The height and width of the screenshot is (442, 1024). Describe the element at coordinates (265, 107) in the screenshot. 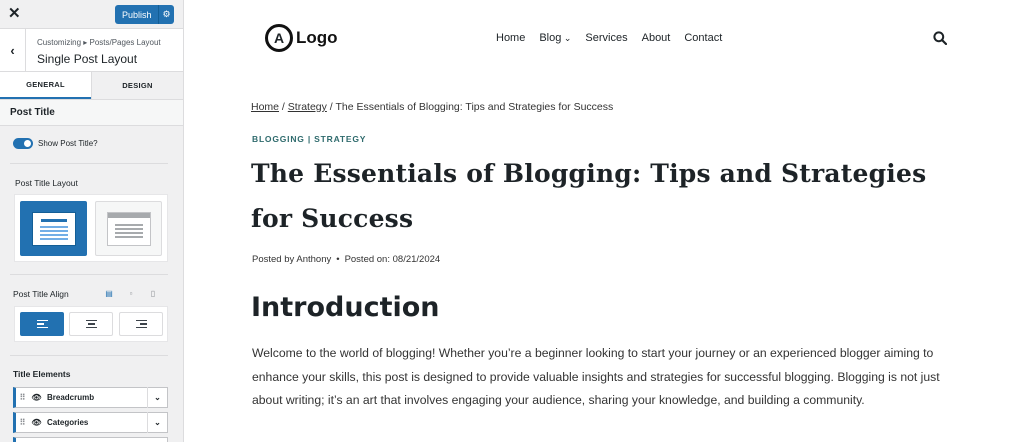

I see `breadcrumb-home-link: Home` at that location.